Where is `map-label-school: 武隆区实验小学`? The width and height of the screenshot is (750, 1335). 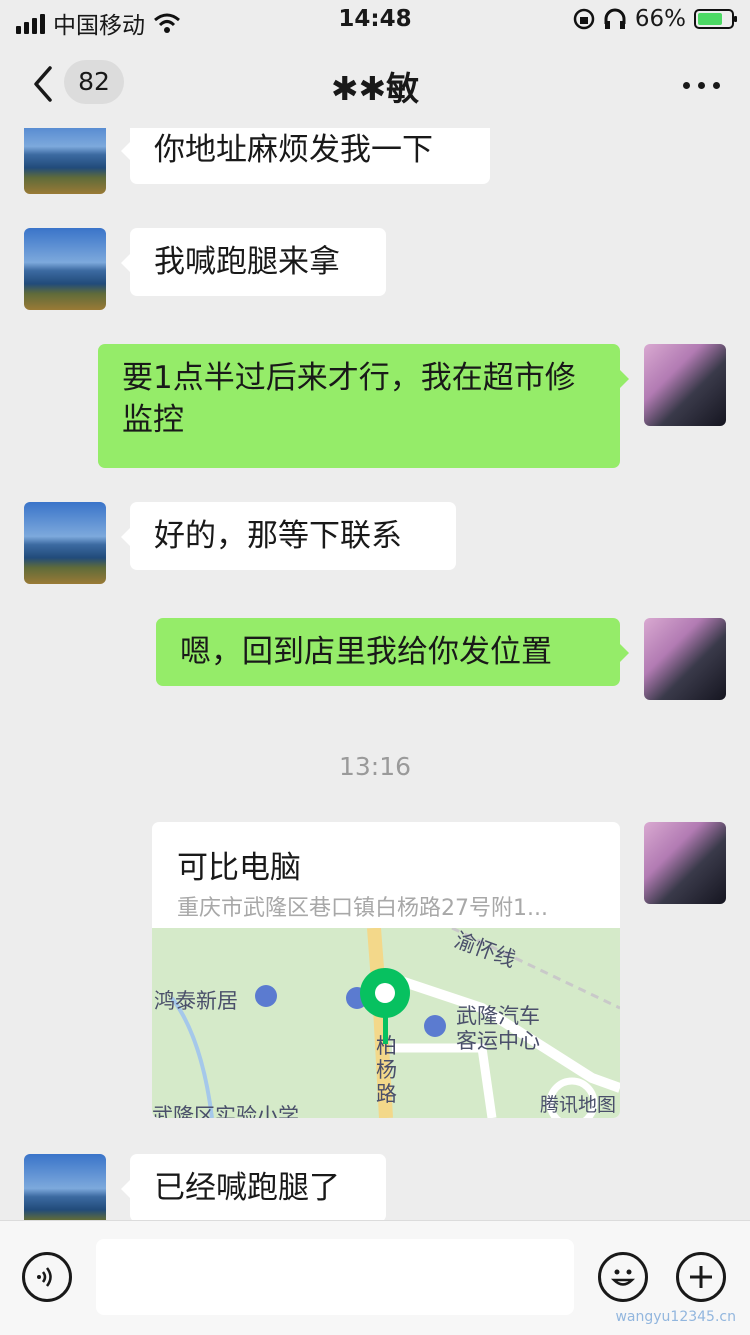 map-label-school: 武隆区实验小学 is located at coordinates (225, 1111).